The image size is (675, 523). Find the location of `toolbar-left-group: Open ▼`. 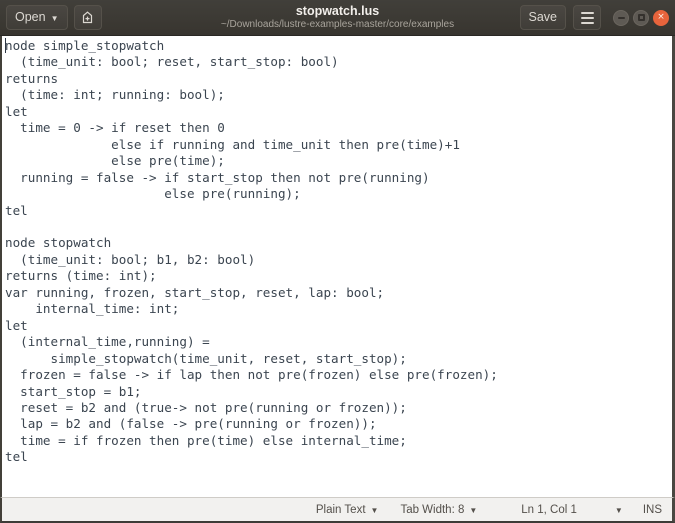

toolbar-left-group: Open ▼ is located at coordinates (54, 17).